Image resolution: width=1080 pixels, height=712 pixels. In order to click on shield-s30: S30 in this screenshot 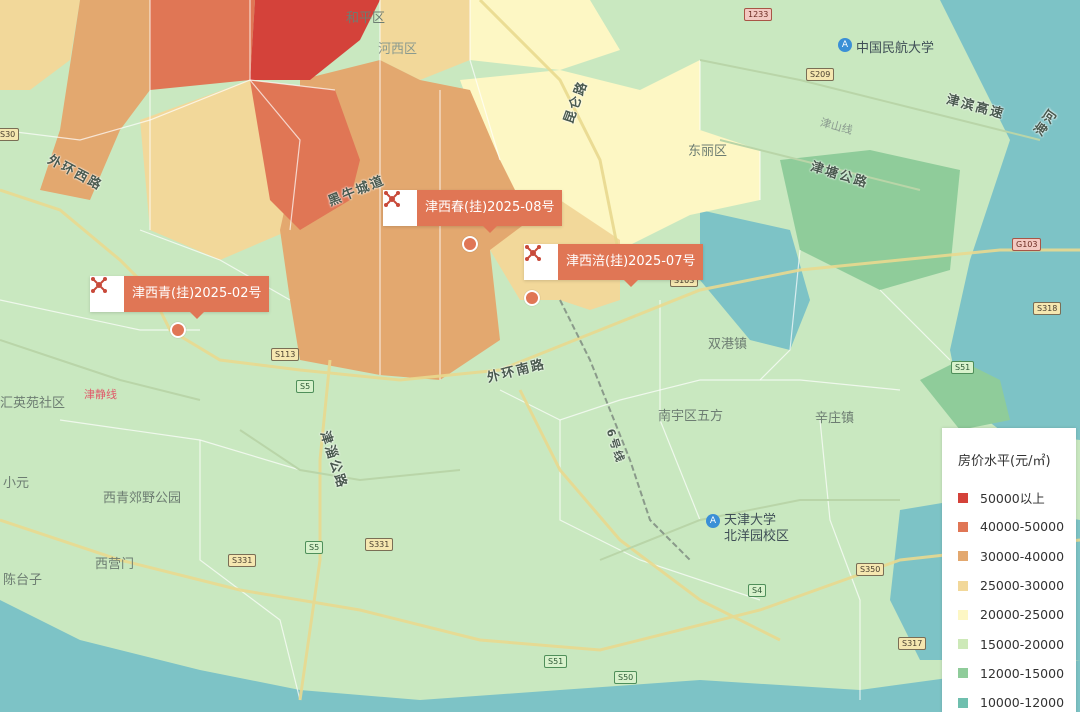, I will do `click(10, 134)`.